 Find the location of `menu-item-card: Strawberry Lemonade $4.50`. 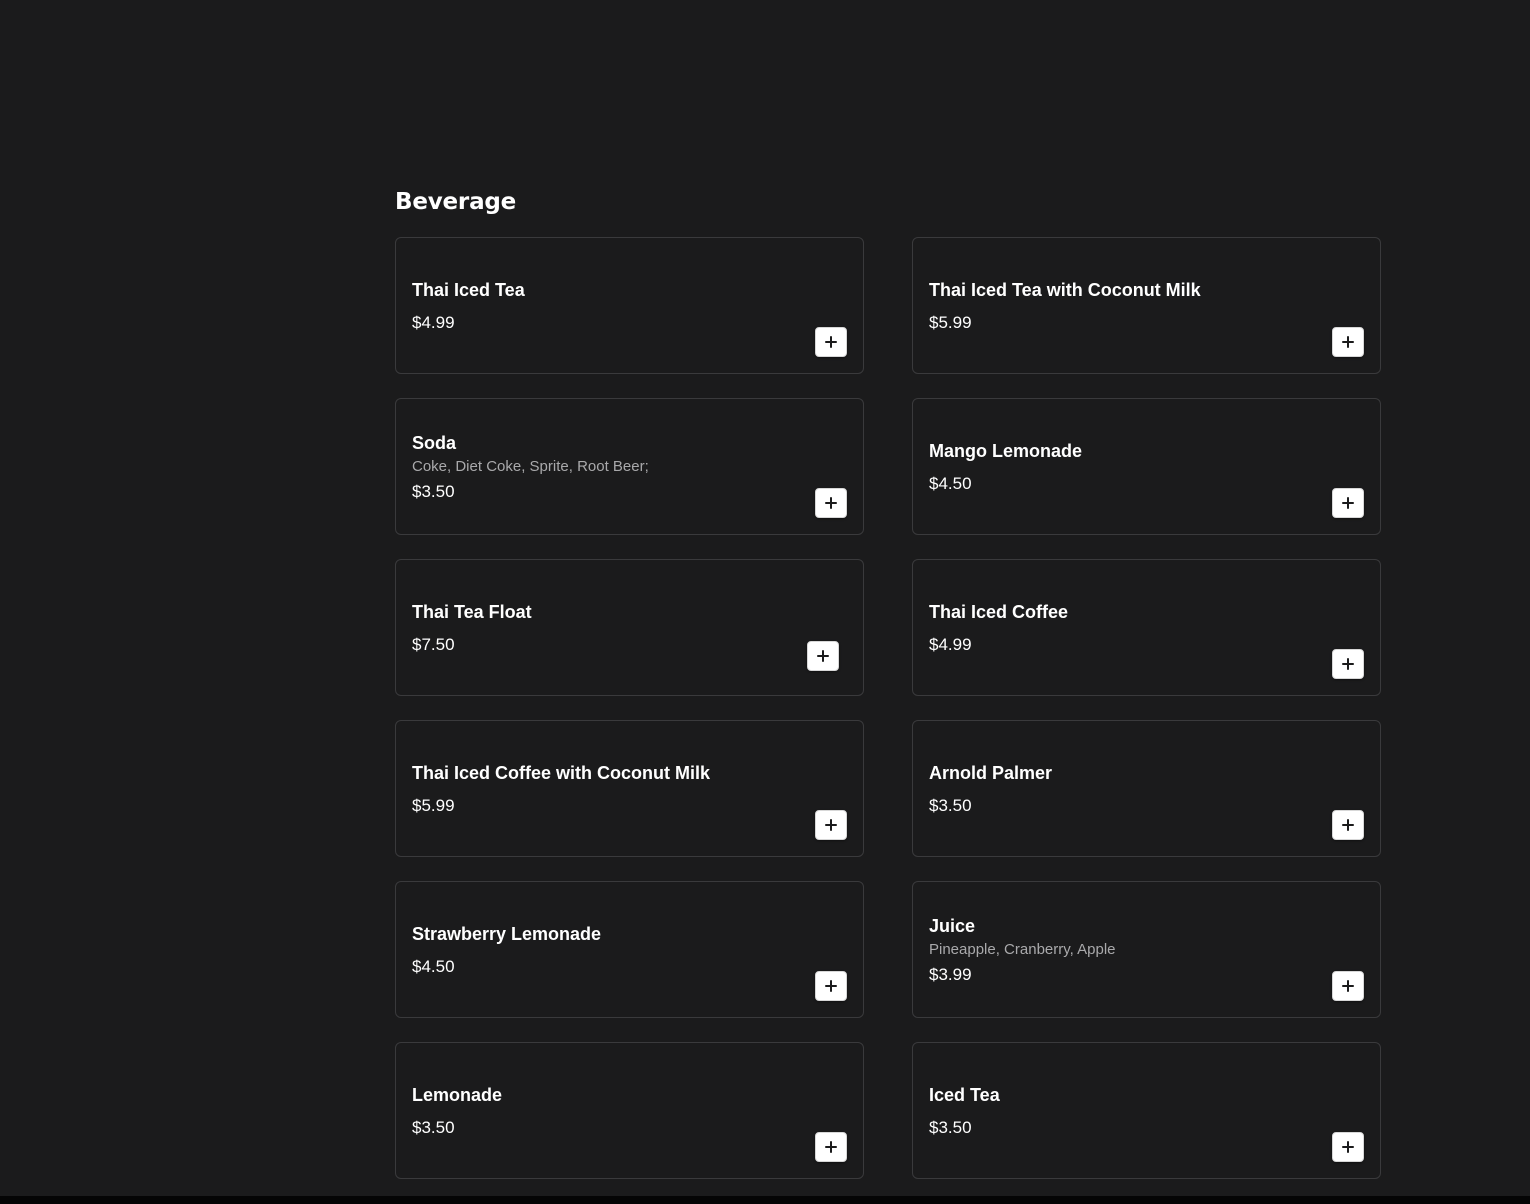

menu-item-card: Strawberry Lemonade $4.50 is located at coordinates (629, 949).